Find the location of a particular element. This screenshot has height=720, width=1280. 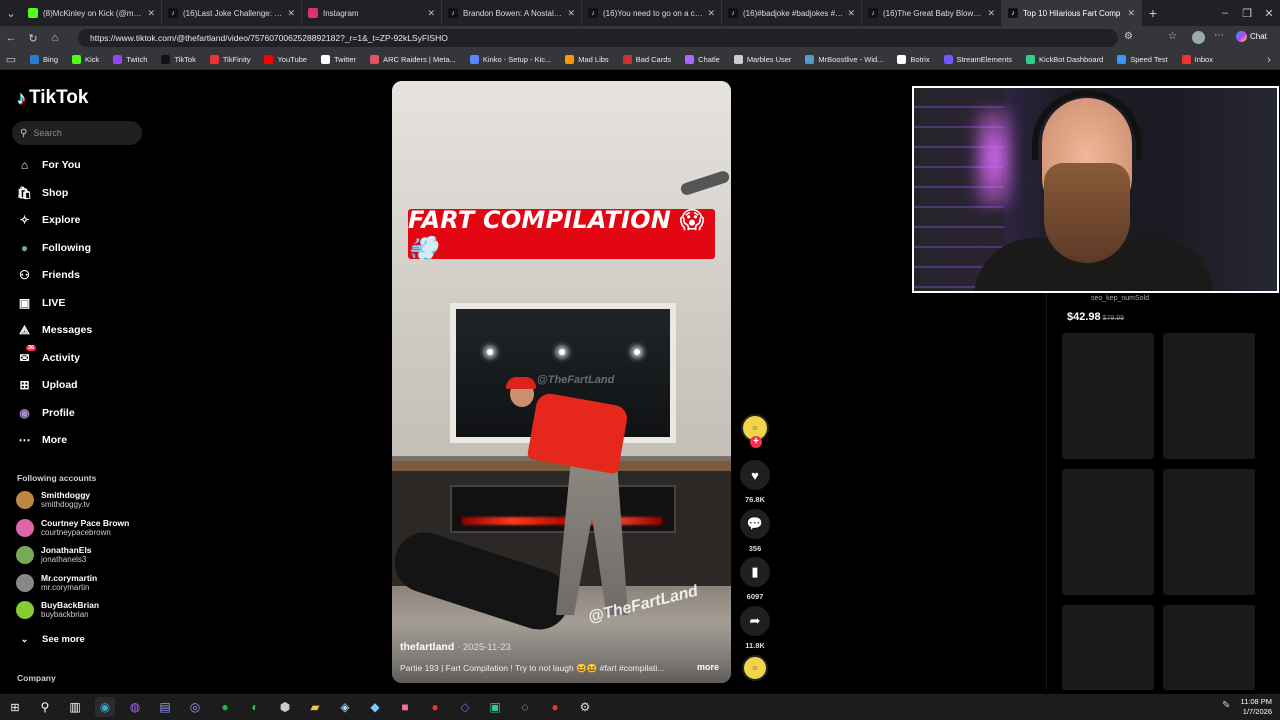

system-clock: 11:08 PM 1/7/2026 is located at coordinates (1256, 707).